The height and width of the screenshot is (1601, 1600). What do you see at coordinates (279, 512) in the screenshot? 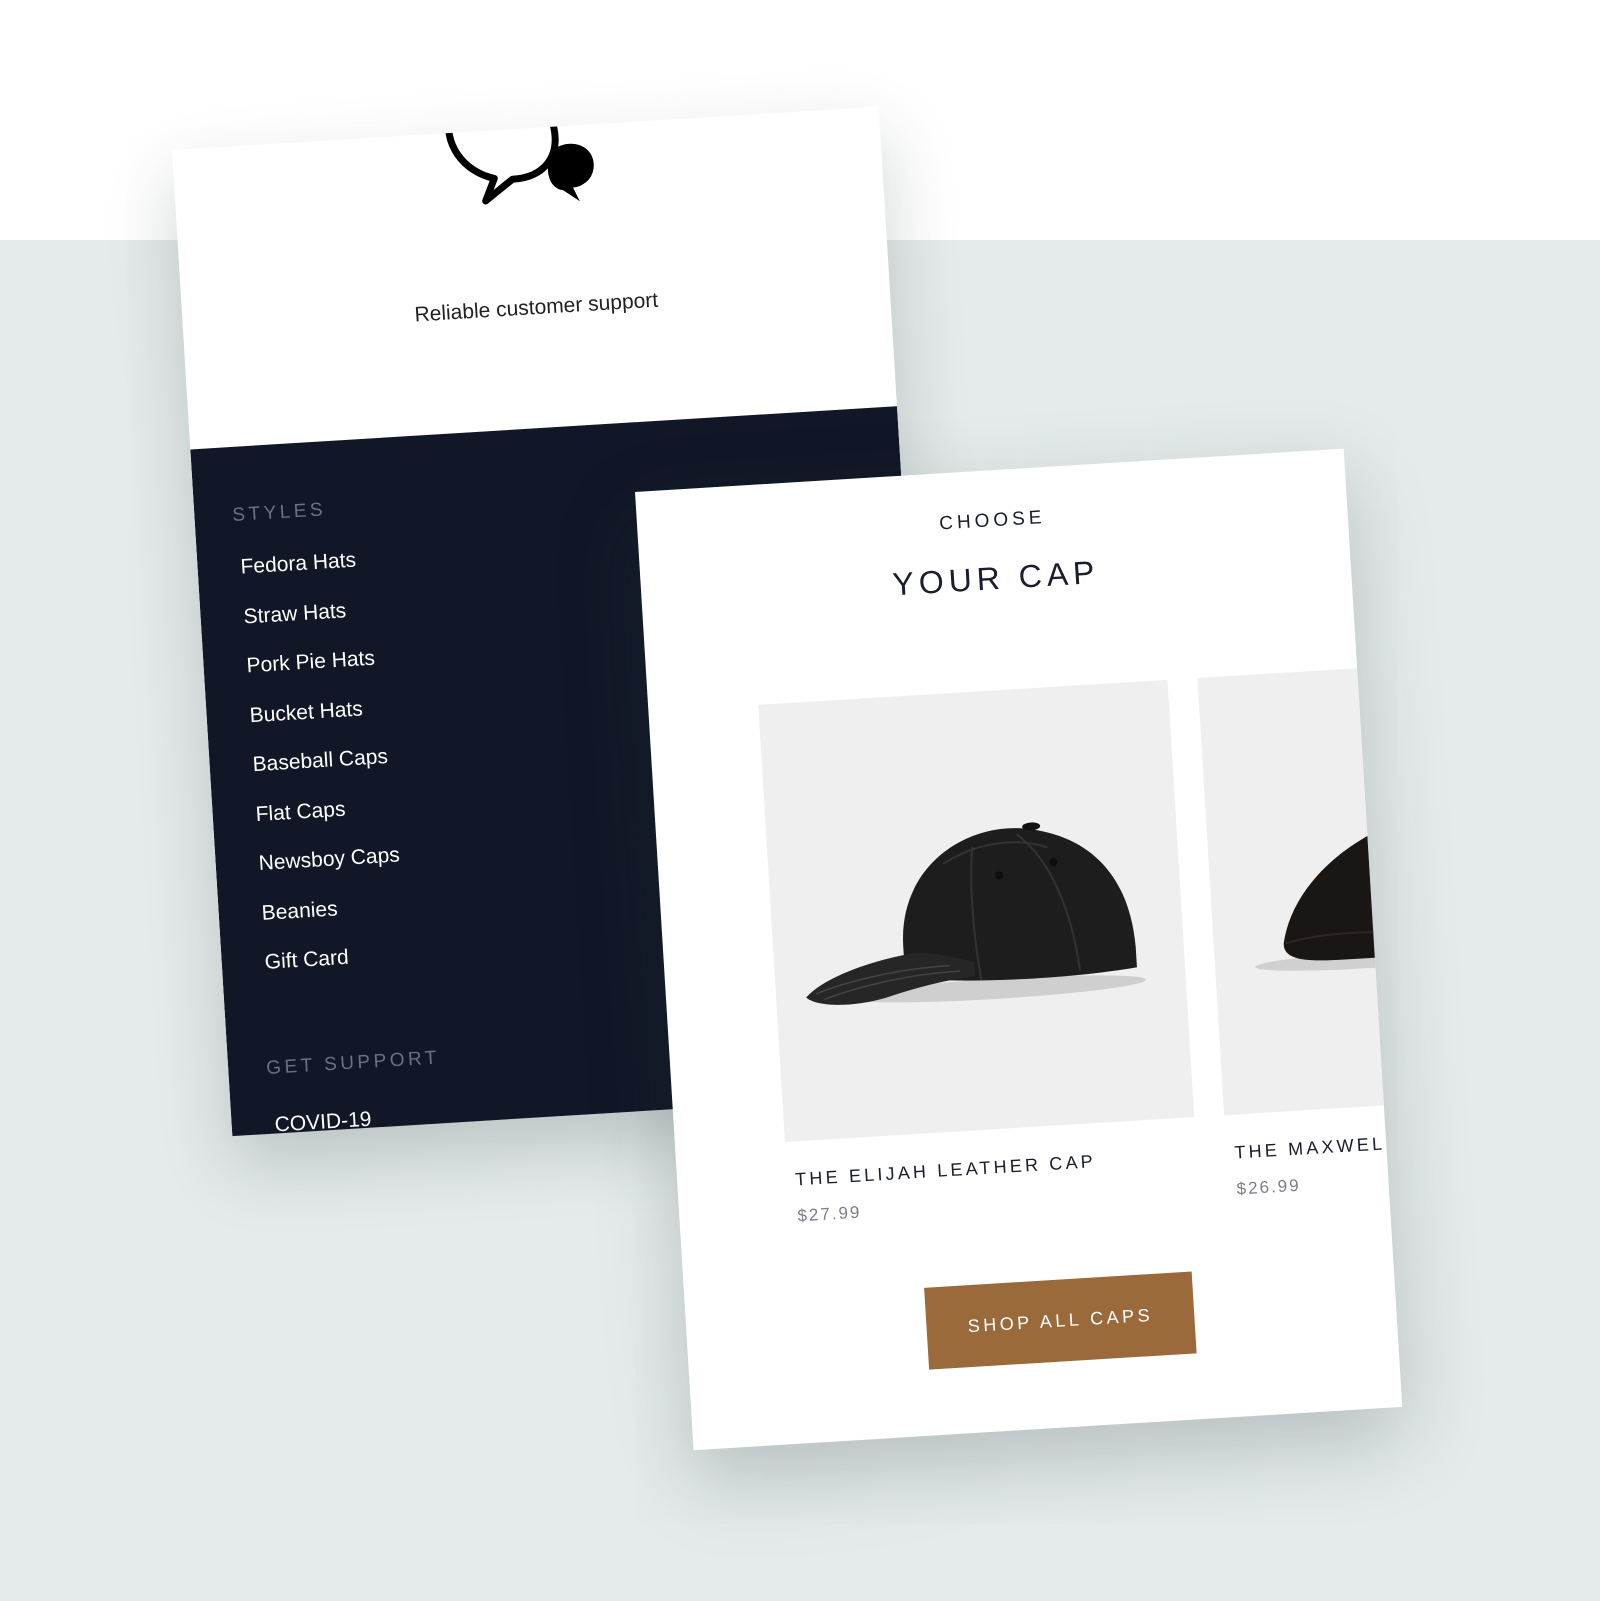
I see `styles-heading: STYLES` at bounding box center [279, 512].